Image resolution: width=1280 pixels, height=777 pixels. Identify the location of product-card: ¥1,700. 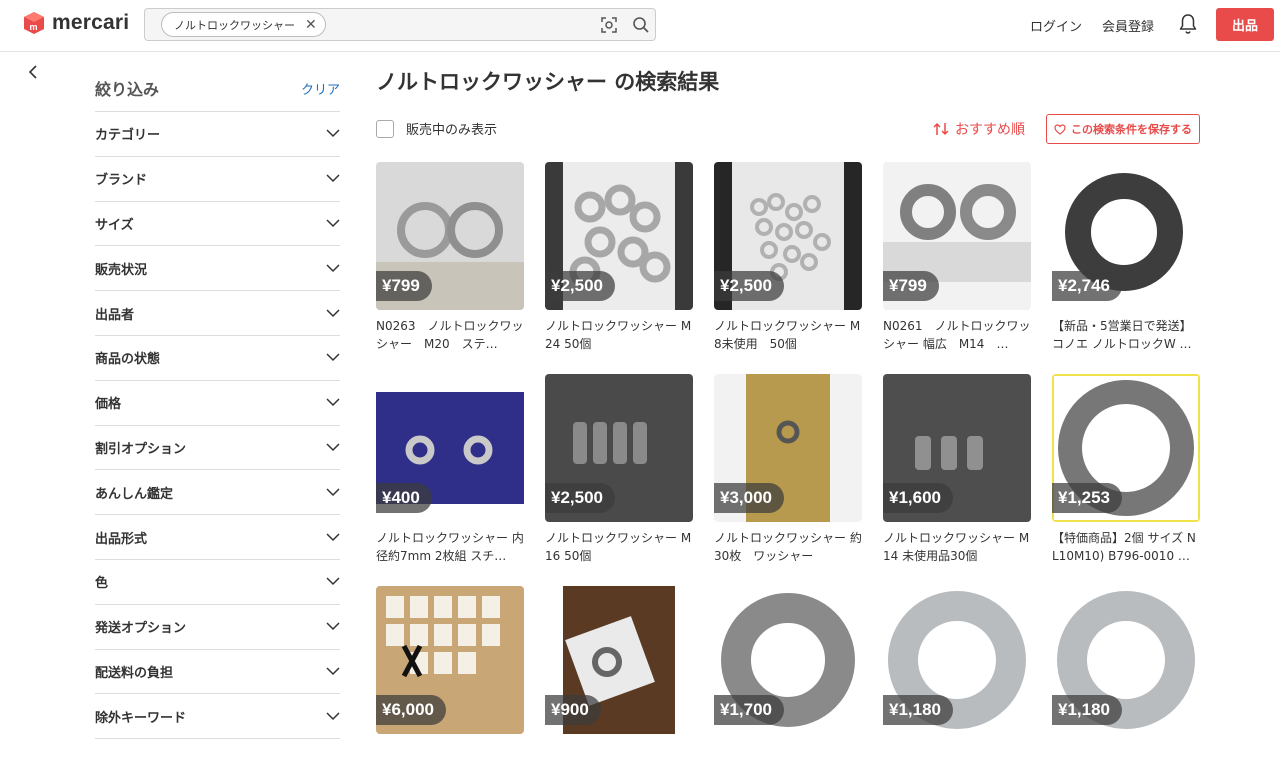
(788, 681).